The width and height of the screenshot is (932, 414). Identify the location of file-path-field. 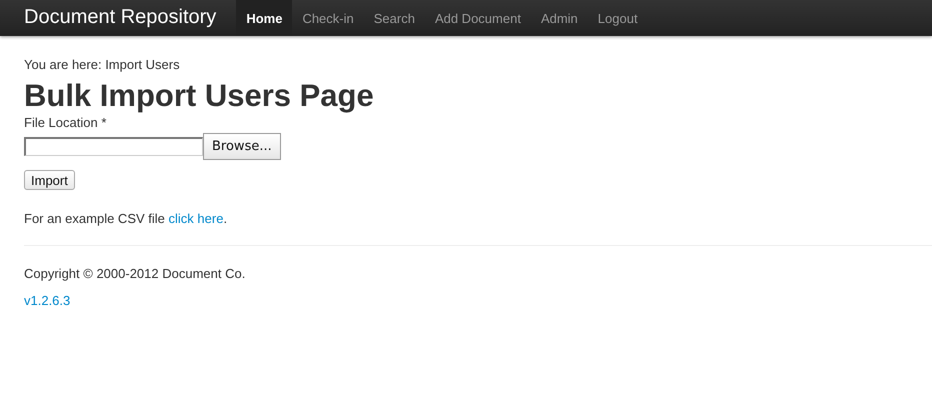
(113, 146).